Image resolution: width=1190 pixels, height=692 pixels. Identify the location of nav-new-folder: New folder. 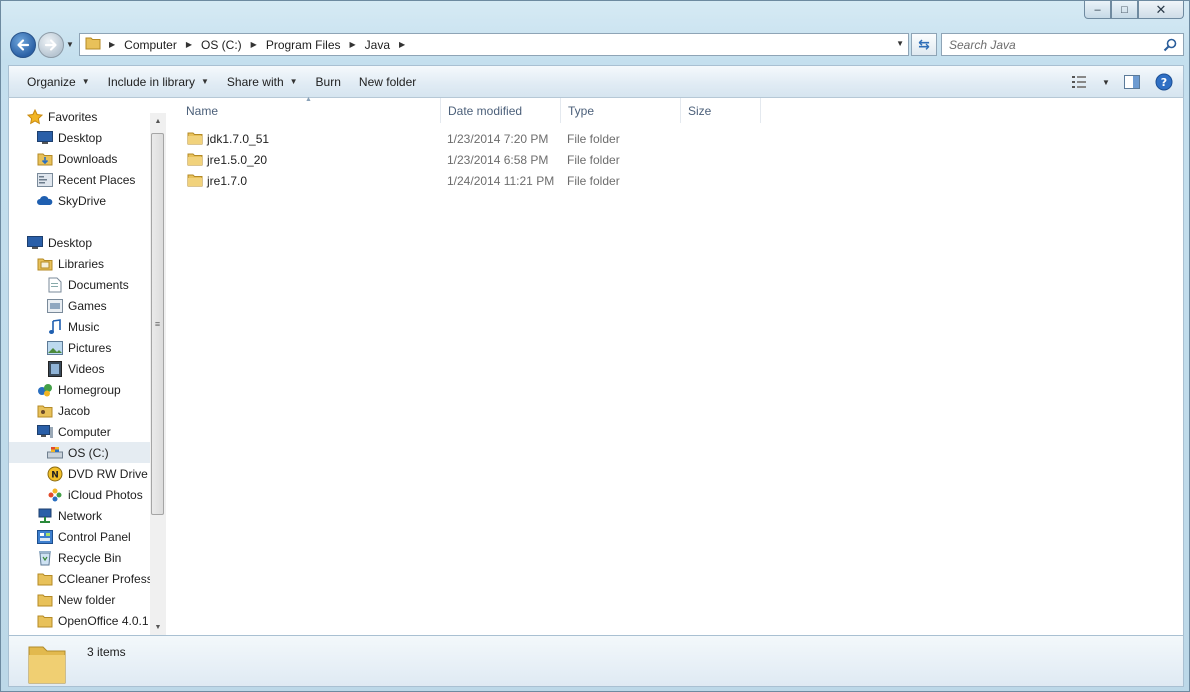
(76, 599).